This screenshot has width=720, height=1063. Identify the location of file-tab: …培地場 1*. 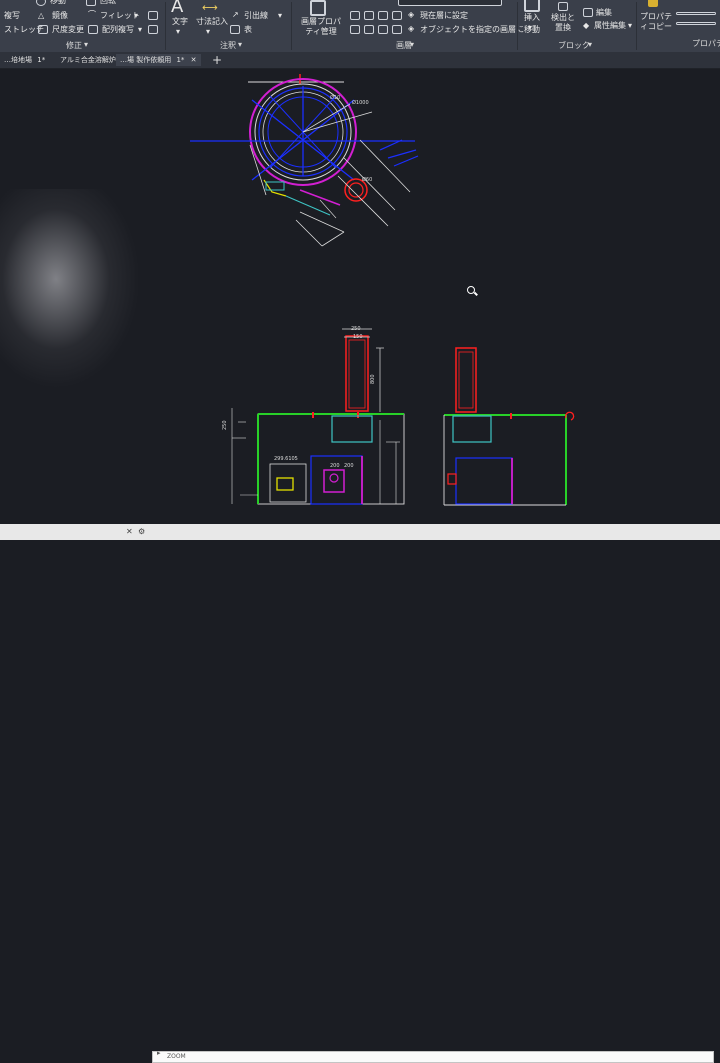
(24, 60).